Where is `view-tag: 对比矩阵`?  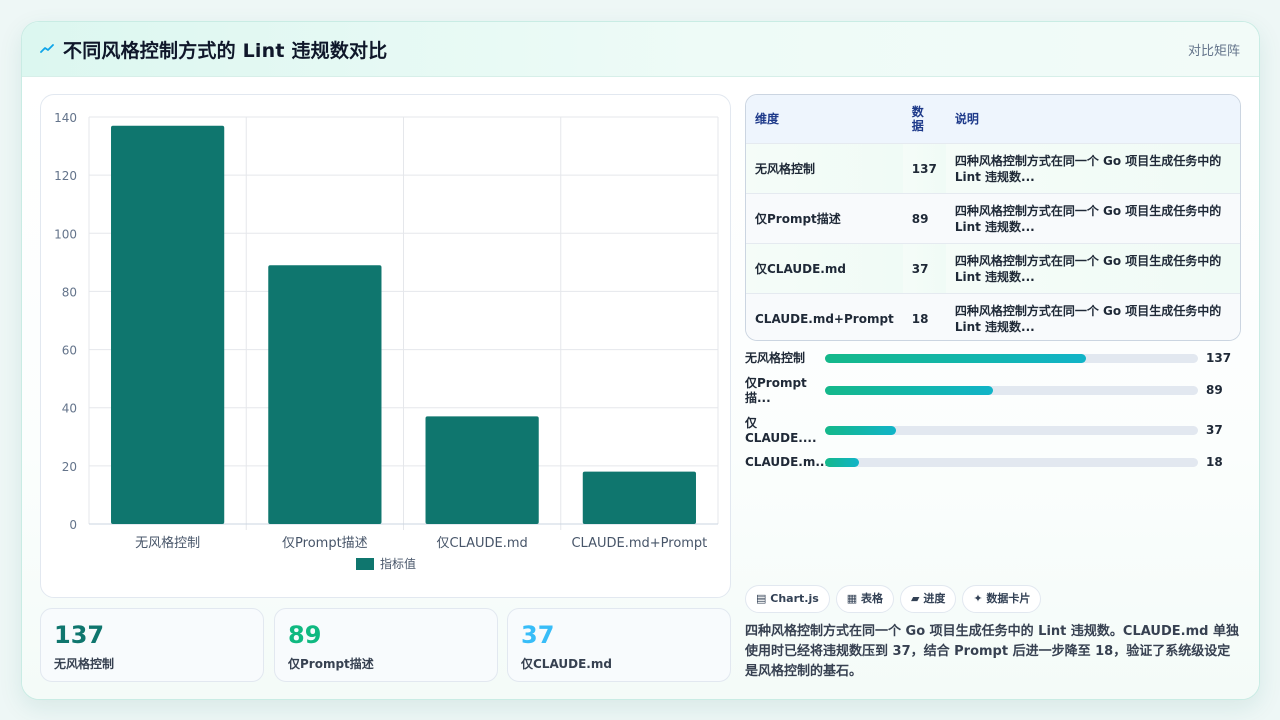
view-tag: 对比矩阵 is located at coordinates (1213, 51).